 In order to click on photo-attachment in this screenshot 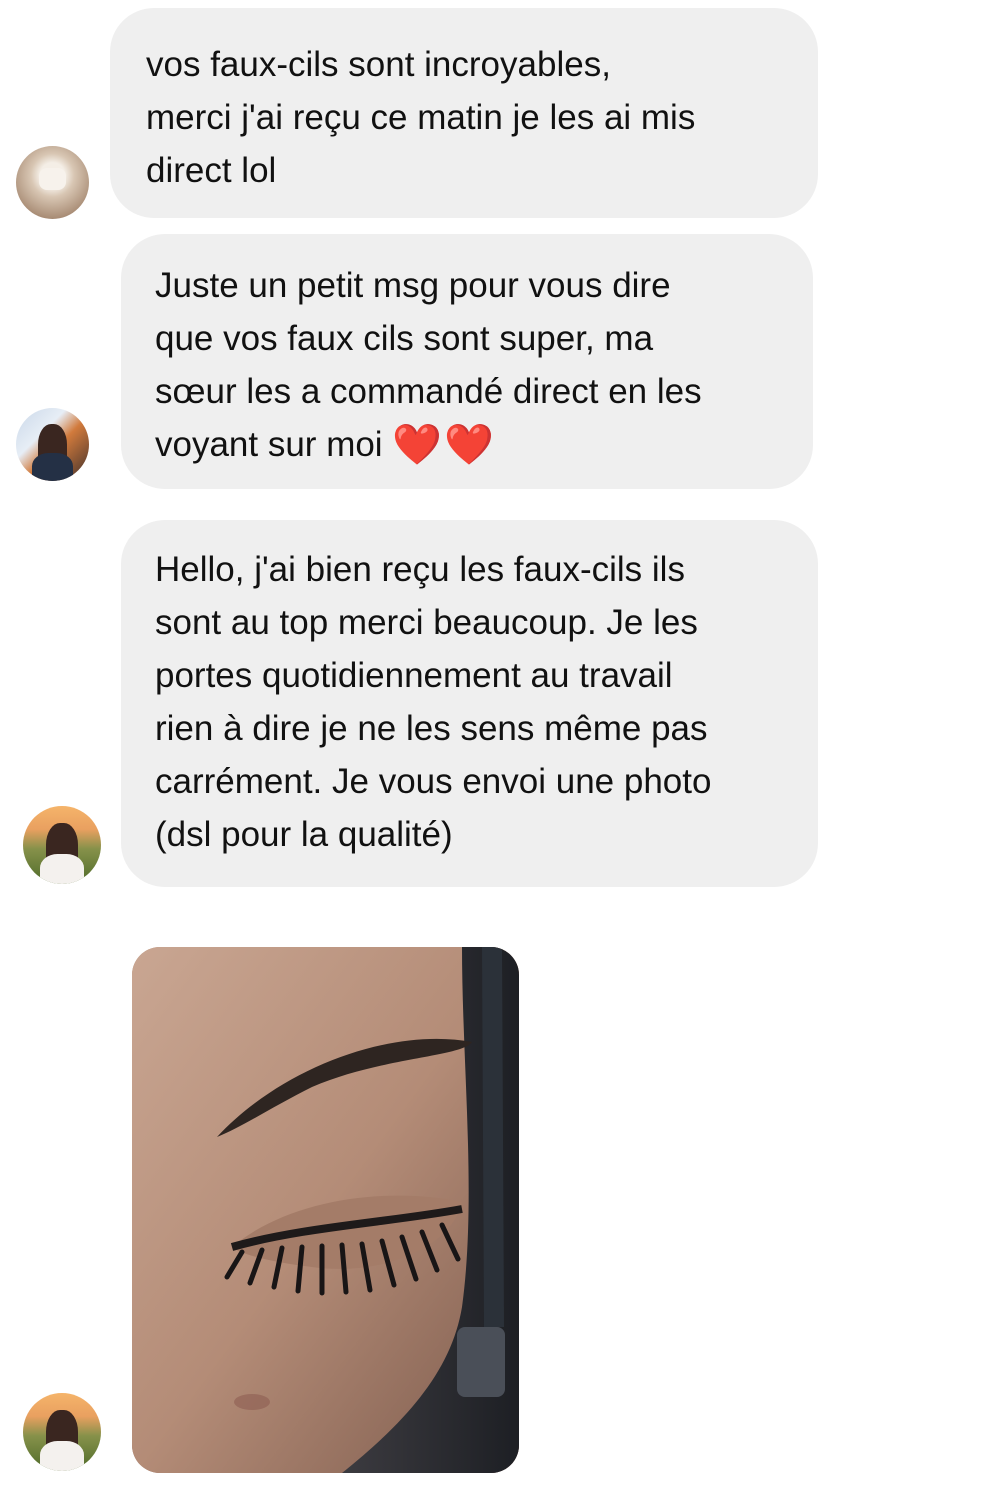, I will do `click(325, 1210)`.